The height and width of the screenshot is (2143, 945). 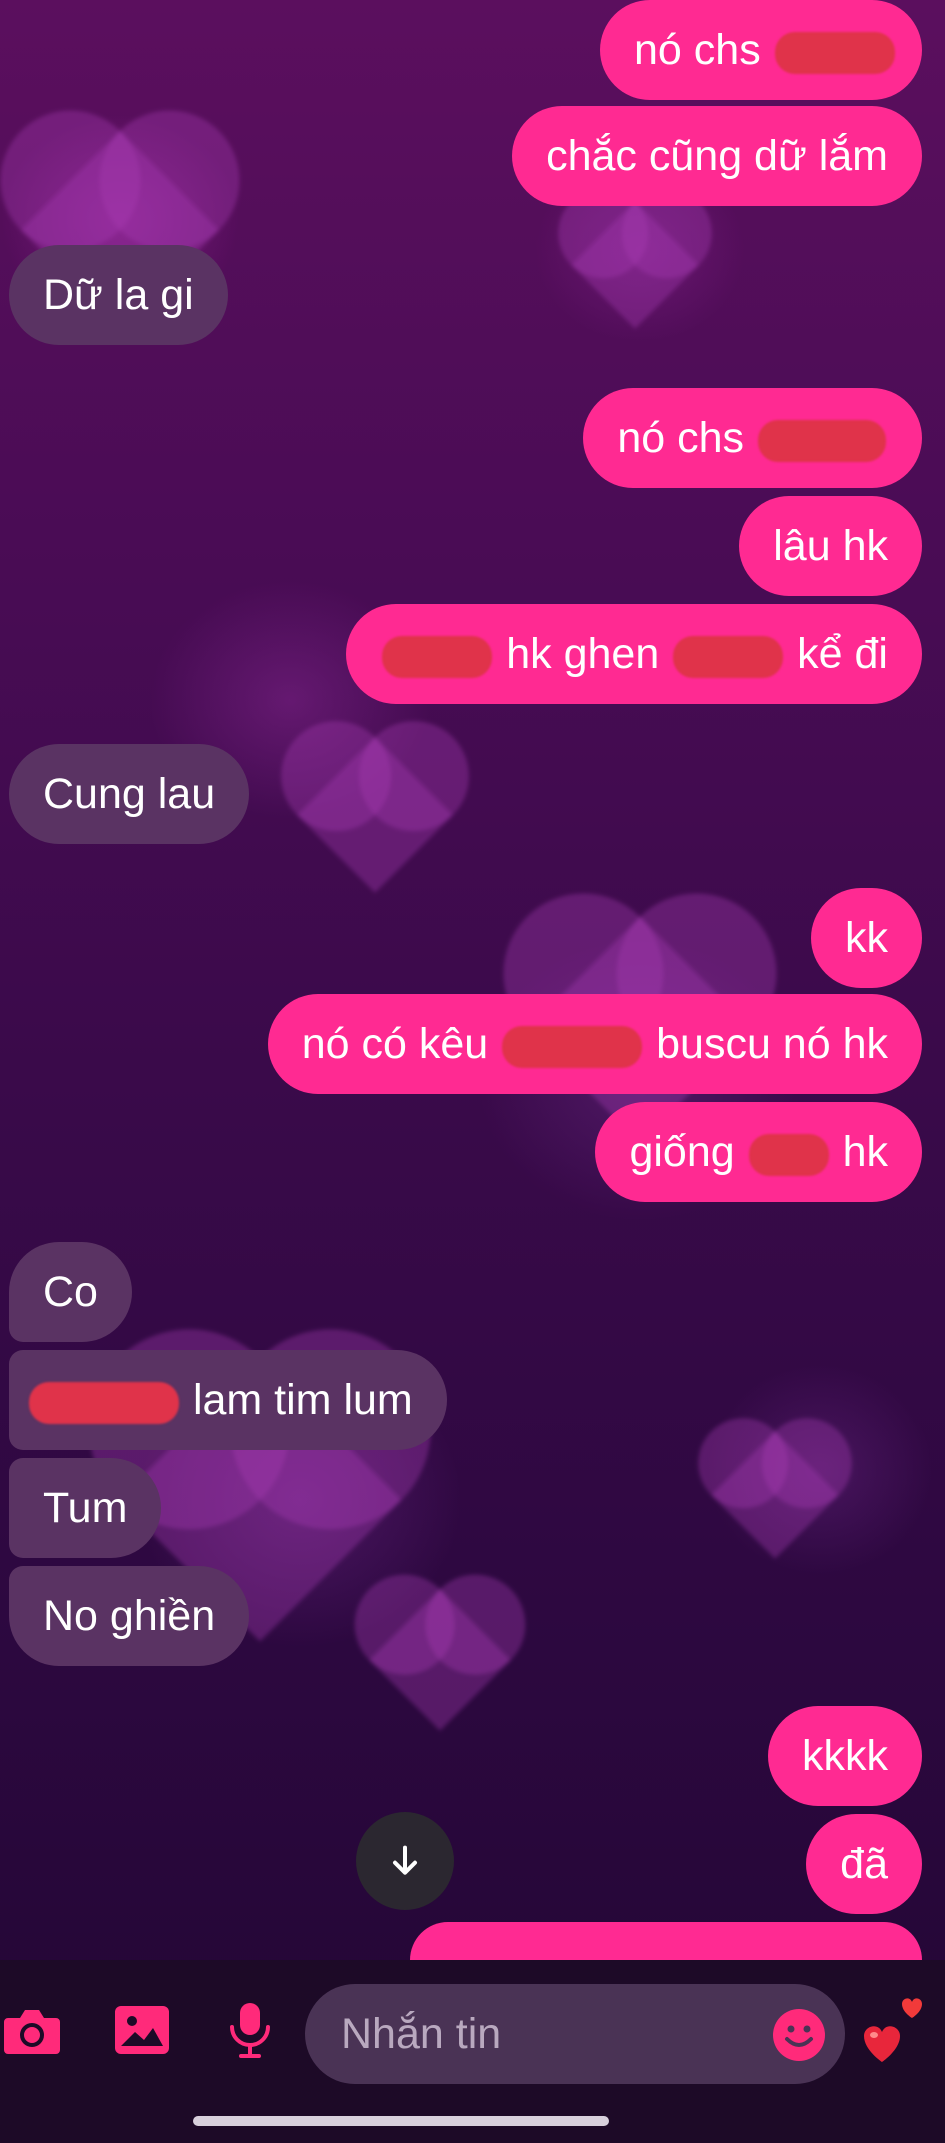 I want to click on message-text: giống, so click(x=682, y=1152).